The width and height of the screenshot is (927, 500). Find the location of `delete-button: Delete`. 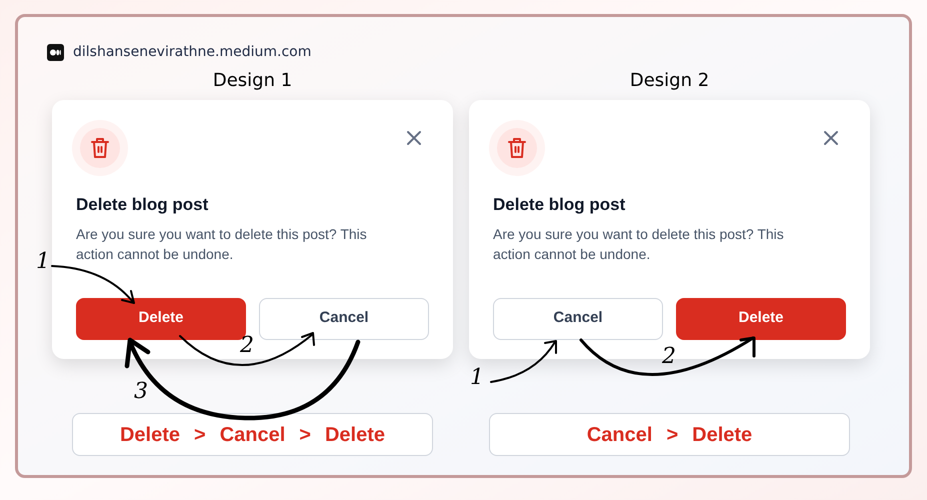

delete-button: Delete is located at coordinates (761, 319).